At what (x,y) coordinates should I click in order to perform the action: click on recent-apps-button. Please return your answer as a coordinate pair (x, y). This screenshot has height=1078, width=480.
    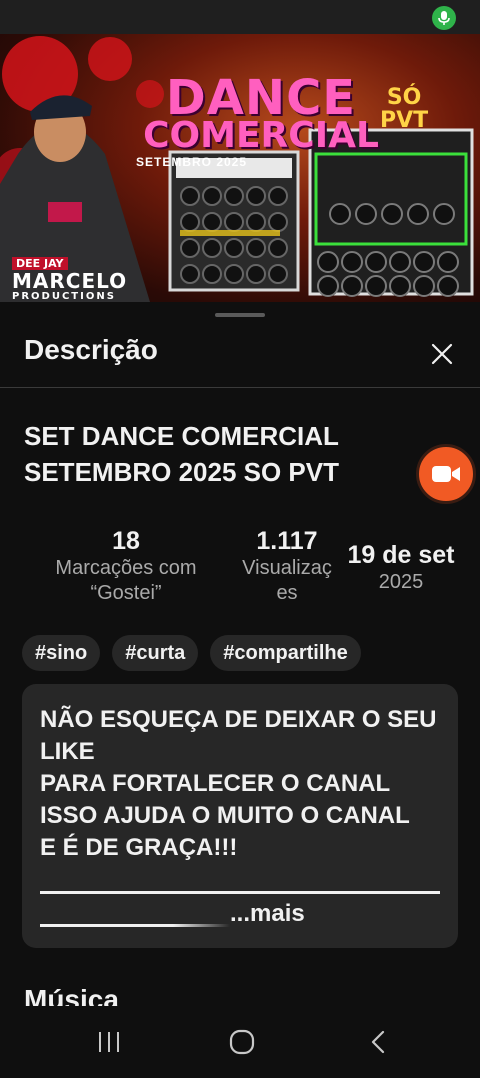
    Looking at the image, I should click on (109, 1042).